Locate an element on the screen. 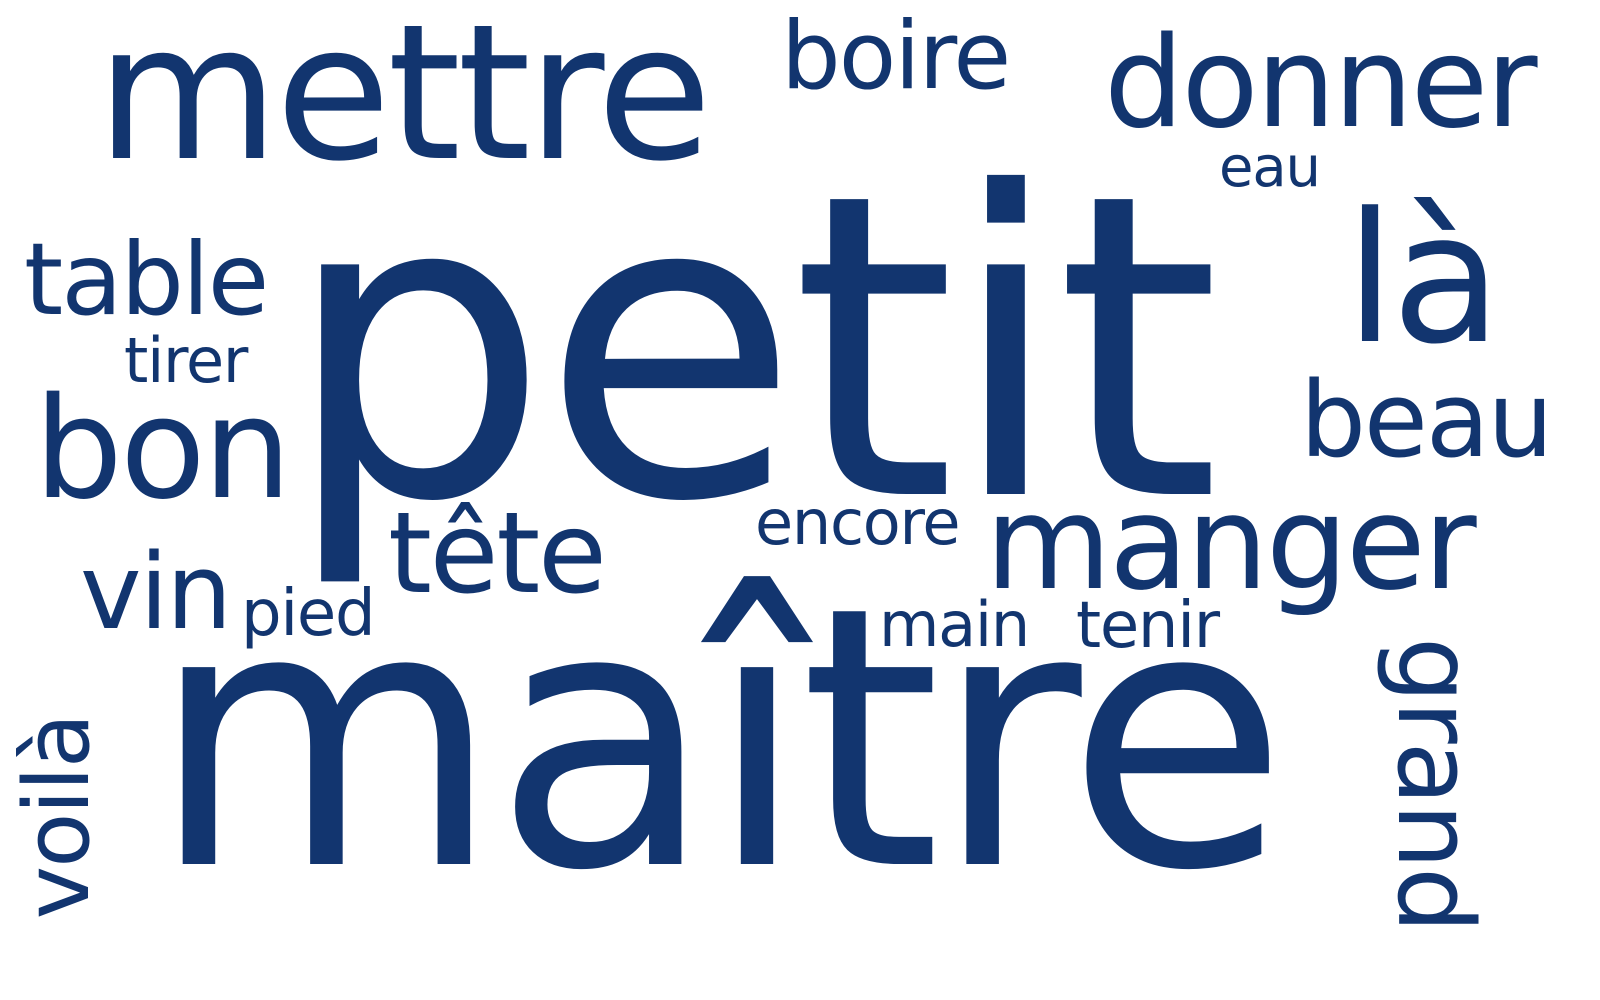  word-table: table is located at coordinates (146, 279).